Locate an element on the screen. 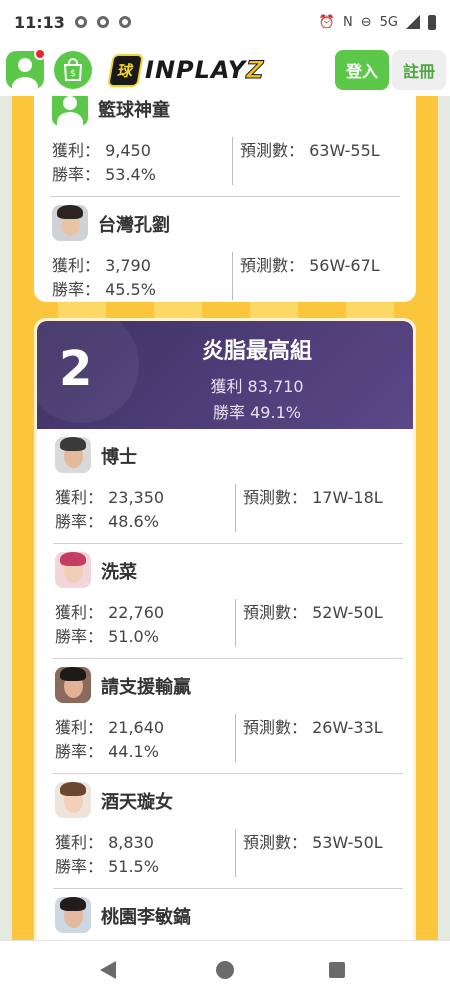  profit-stat: 獲利： 8,830 is located at coordinates (104, 841).